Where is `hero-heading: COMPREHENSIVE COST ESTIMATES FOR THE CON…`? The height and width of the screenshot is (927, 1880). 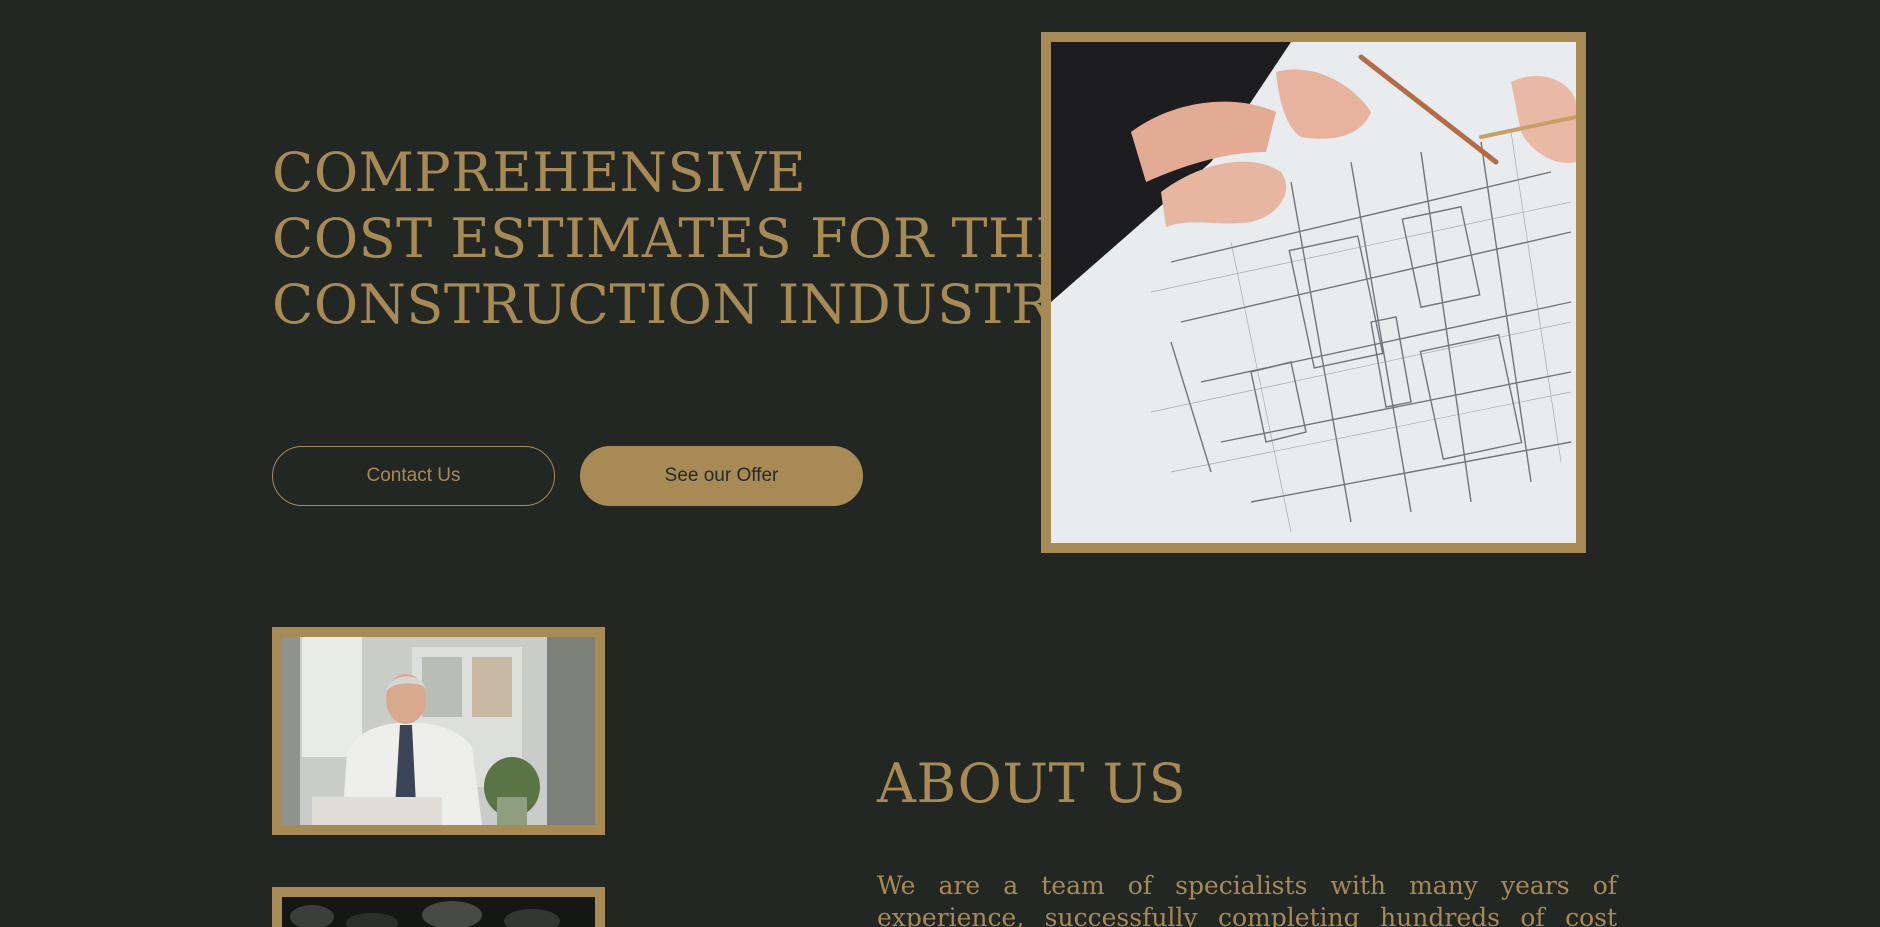 hero-heading: COMPREHENSIVE COST ESTIMATES FOR THE CON… is located at coordinates (685, 239).